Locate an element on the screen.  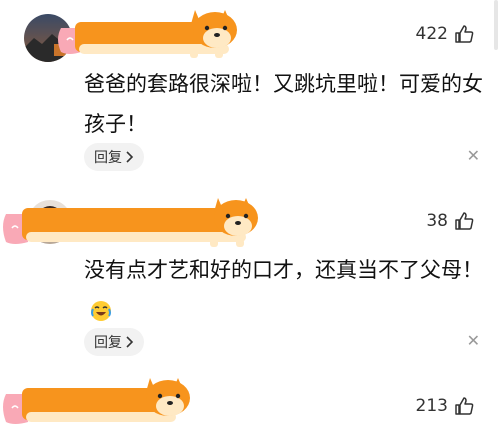
like-area: 422 is located at coordinates (445, 34).